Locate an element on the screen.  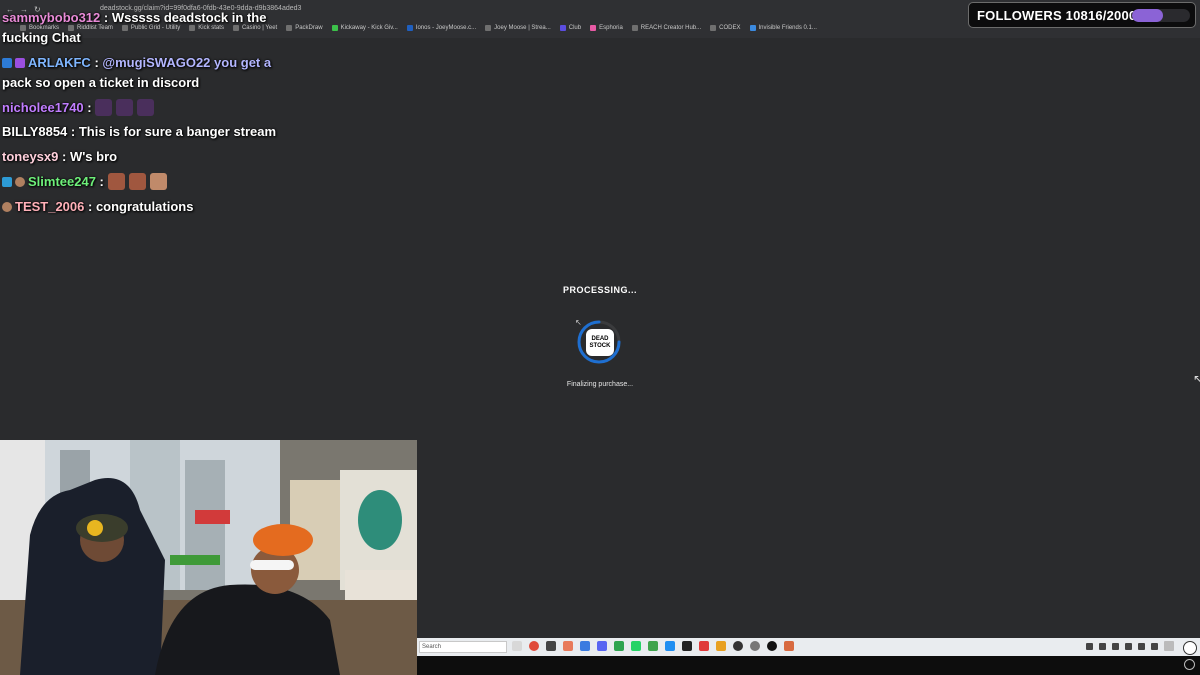
chat-text: This is for sure a banger stream is located at coordinates (177, 131).